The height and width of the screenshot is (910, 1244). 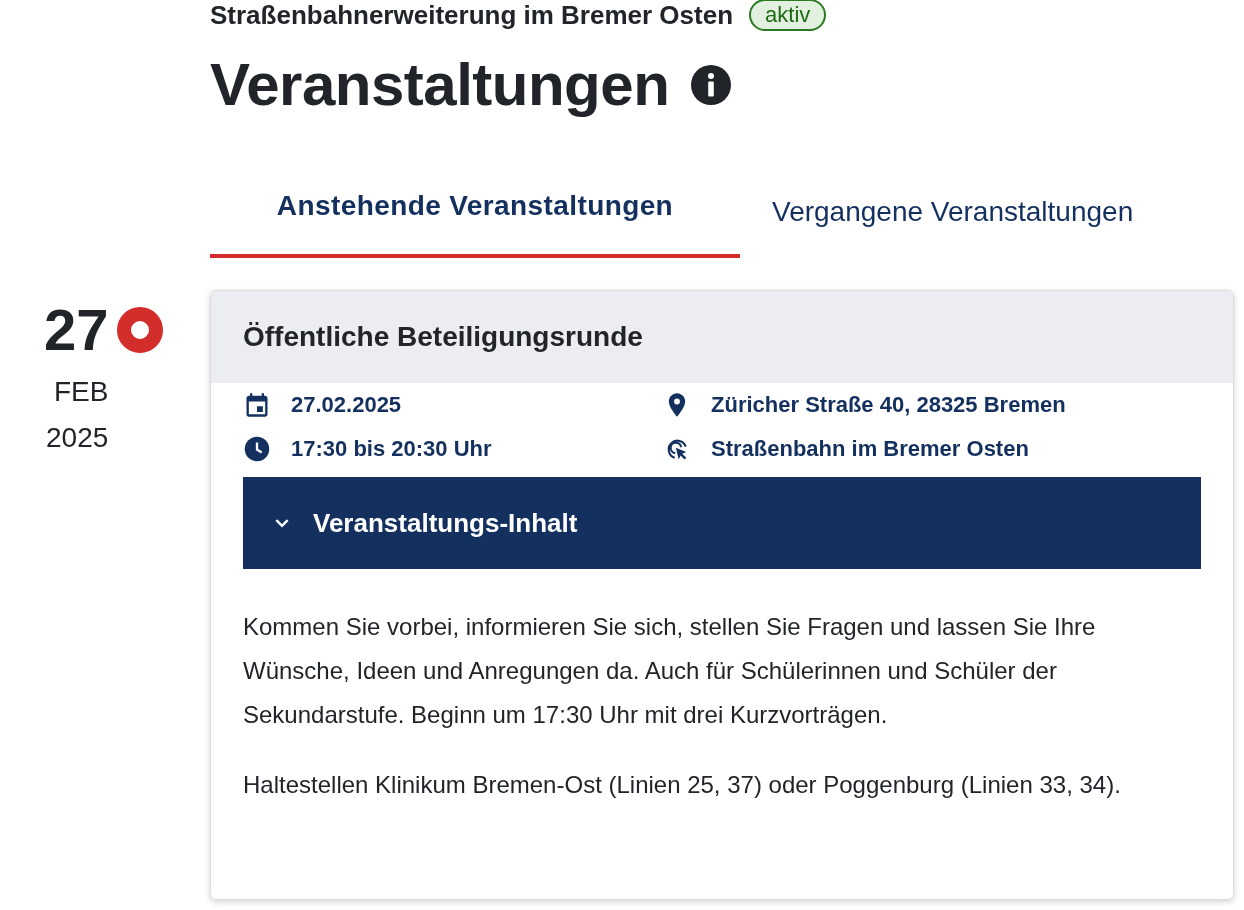 I want to click on event-day: 27, so click(x=76, y=330).